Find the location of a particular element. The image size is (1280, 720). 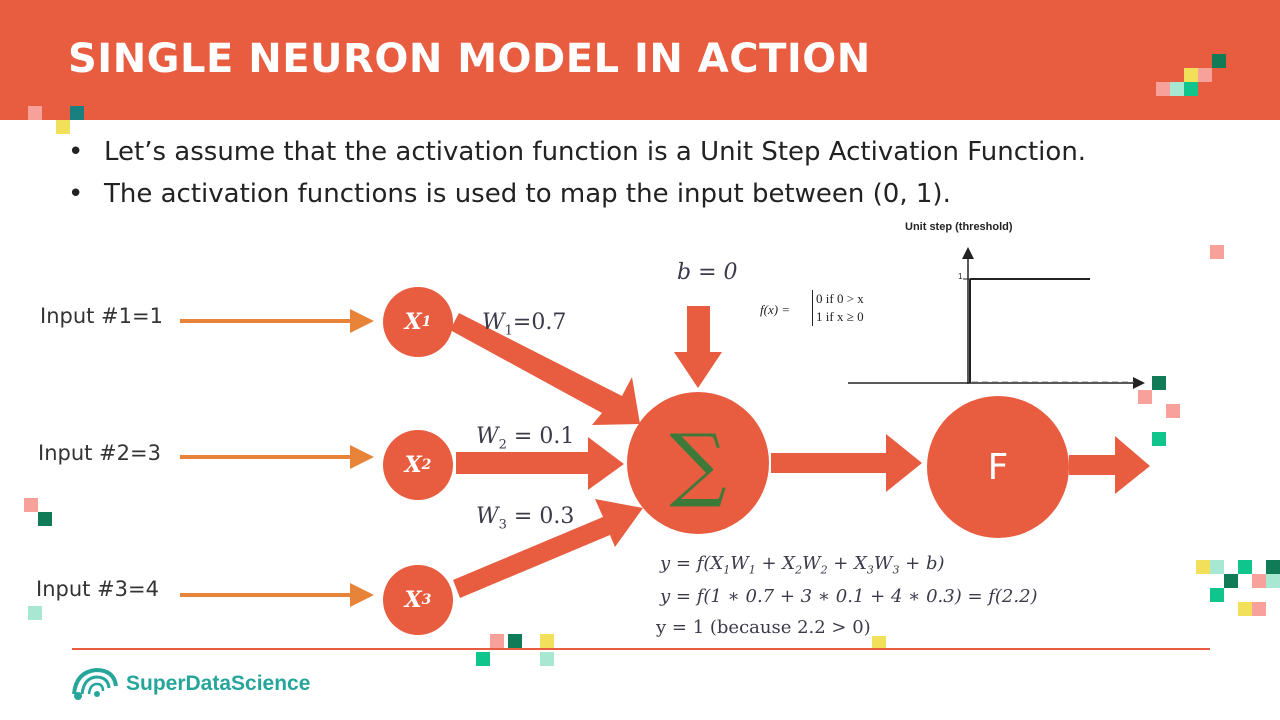

input-node-x3: X3 is located at coordinates (418, 600).